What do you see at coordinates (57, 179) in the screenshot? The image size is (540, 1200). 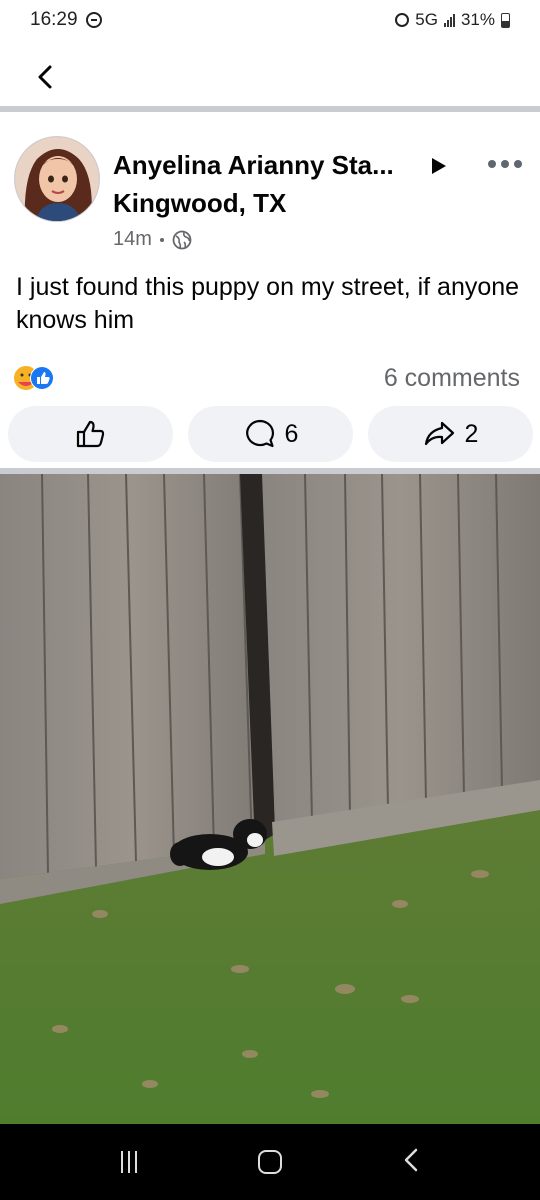 I see `avatar` at bounding box center [57, 179].